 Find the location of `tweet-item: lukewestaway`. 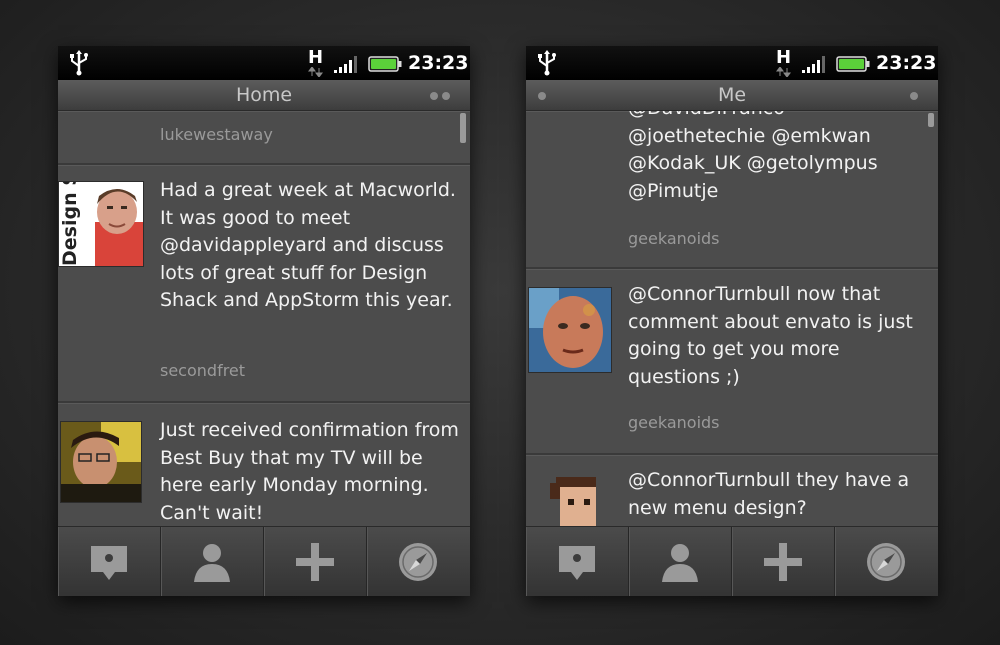

tweet-item: lukewestaway is located at coordinates (264, 138).